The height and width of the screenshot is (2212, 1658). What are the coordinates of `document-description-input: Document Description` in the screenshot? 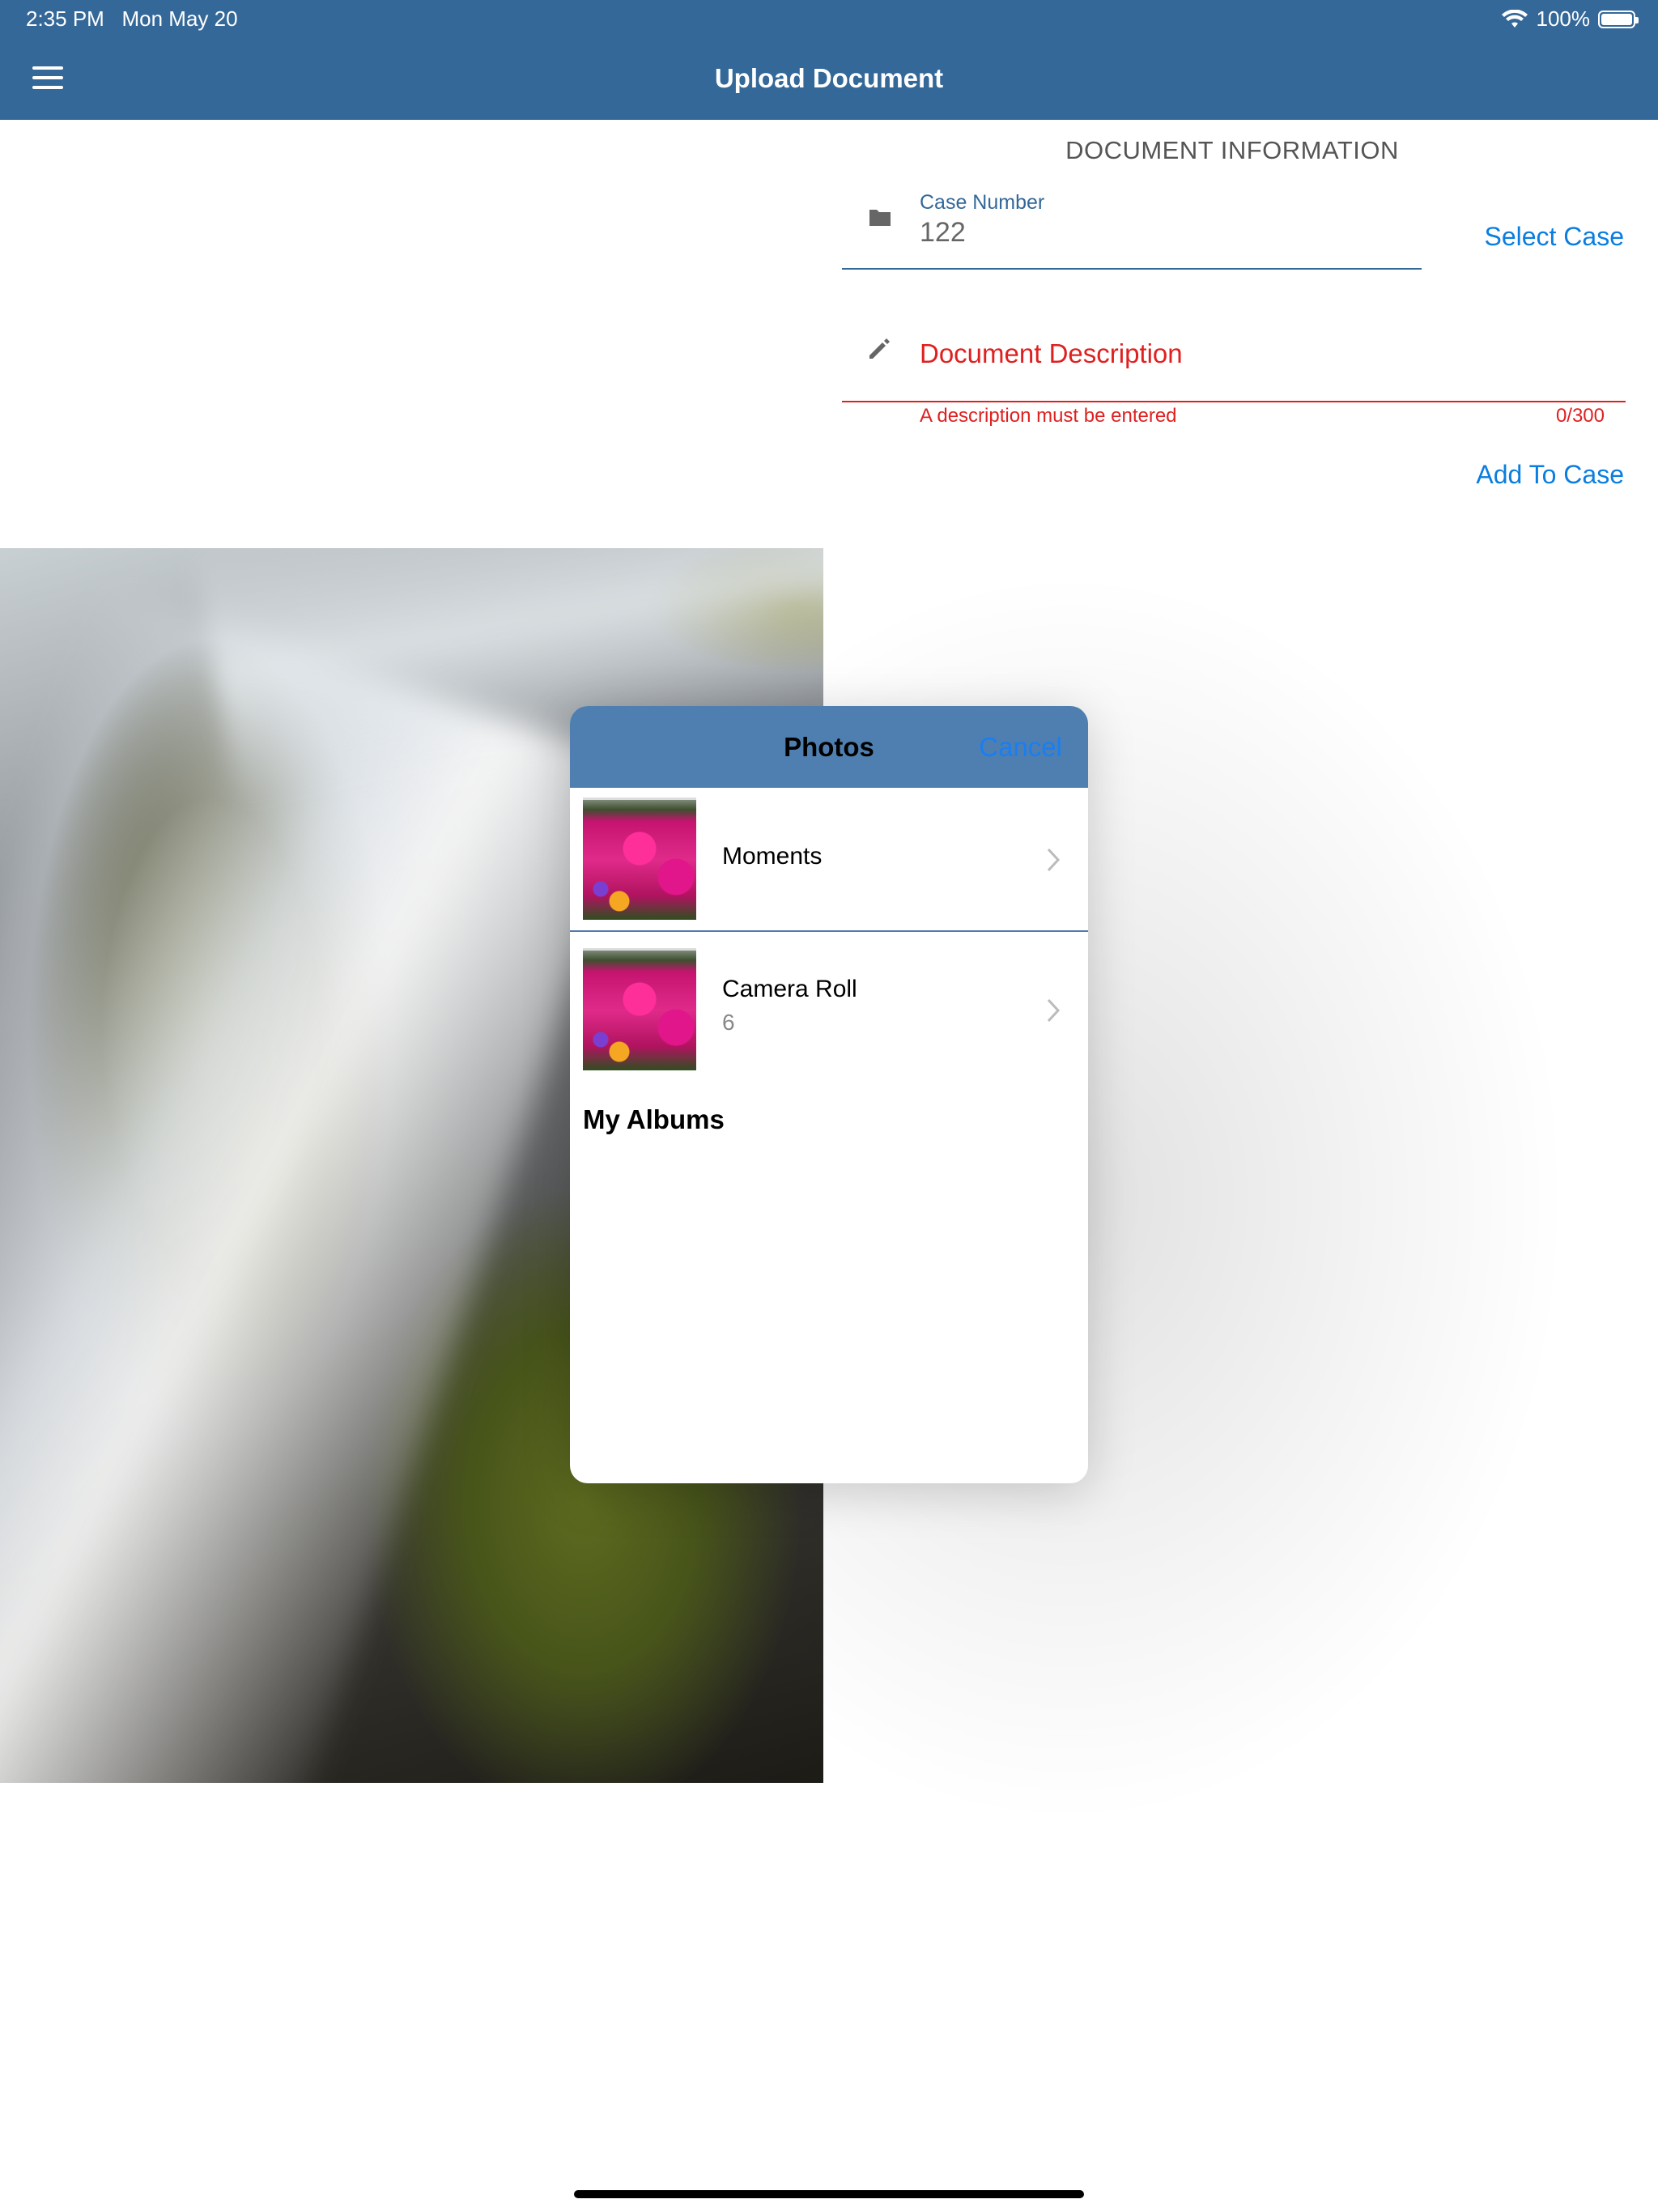 It's located at (1051, 354).